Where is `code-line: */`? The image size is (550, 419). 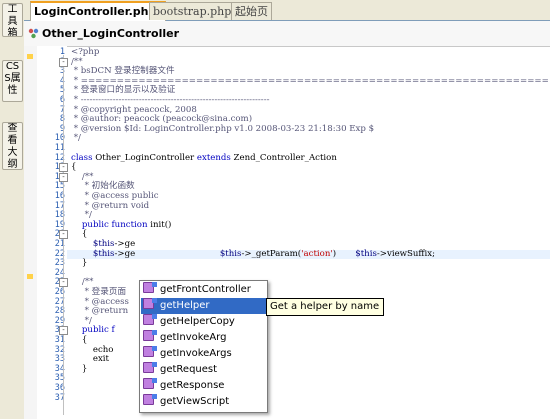
code-line: */ is located at coordinates (76, 139).